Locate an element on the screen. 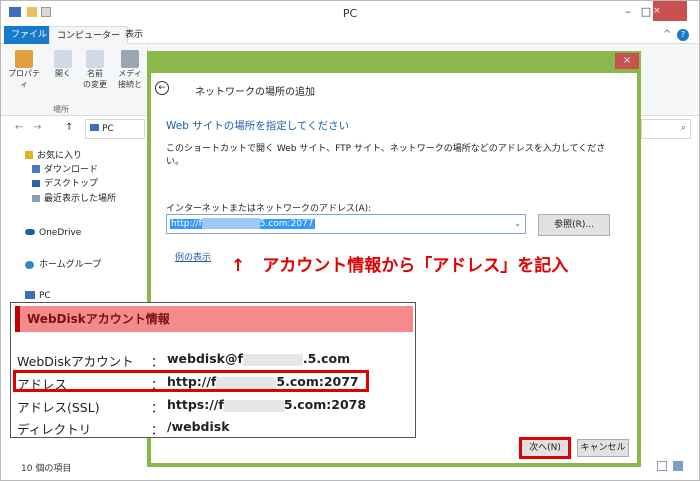  cloud-icon is located at coordinates (30, 232).